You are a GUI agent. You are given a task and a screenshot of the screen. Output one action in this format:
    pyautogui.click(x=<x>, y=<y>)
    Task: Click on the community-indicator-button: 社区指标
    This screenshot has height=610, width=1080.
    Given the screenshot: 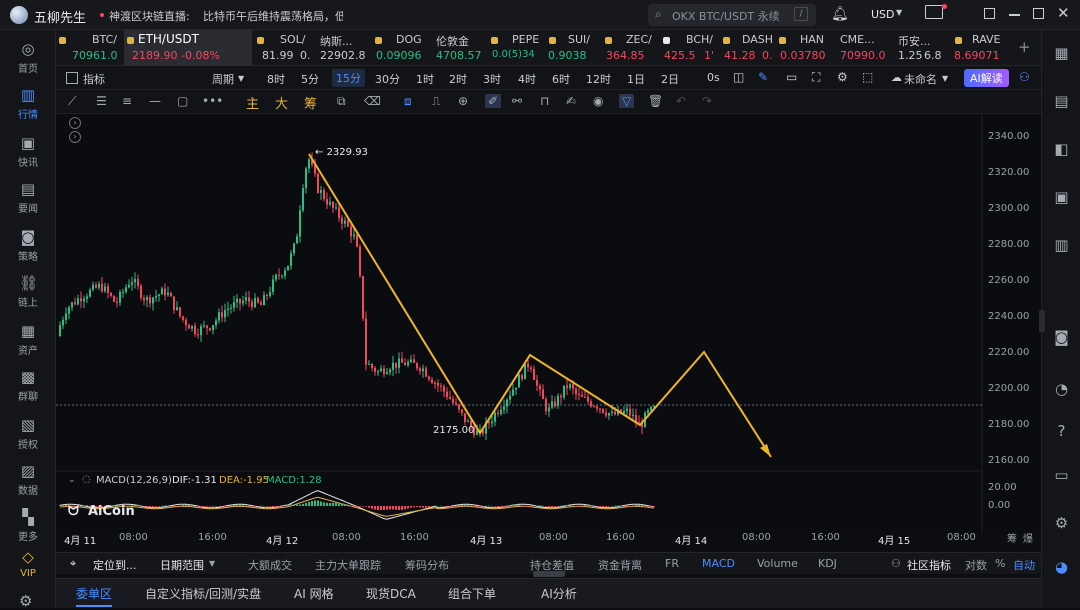 What is the action you would take?
    pyautogui.click(x=929, y=565)
    